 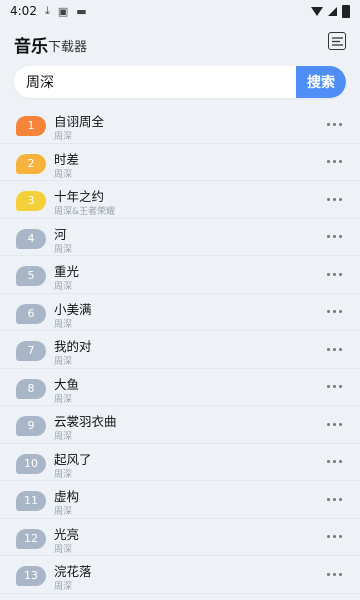 What do you see at coordinates (180, 425) in the screenshot?
I see `song-row: 9 云裳羽衣曲周深` at bounding box center [180, 425].